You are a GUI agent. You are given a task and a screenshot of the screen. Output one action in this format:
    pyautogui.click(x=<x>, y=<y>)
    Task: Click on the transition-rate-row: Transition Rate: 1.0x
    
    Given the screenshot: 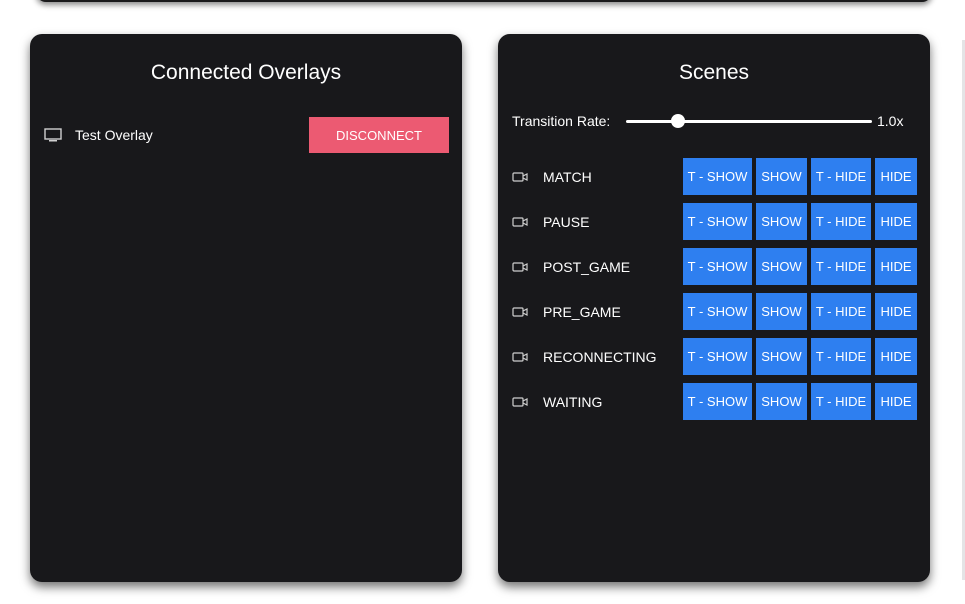 What is the action you would take?
    pyautogui.click(x=712, y=121)
    